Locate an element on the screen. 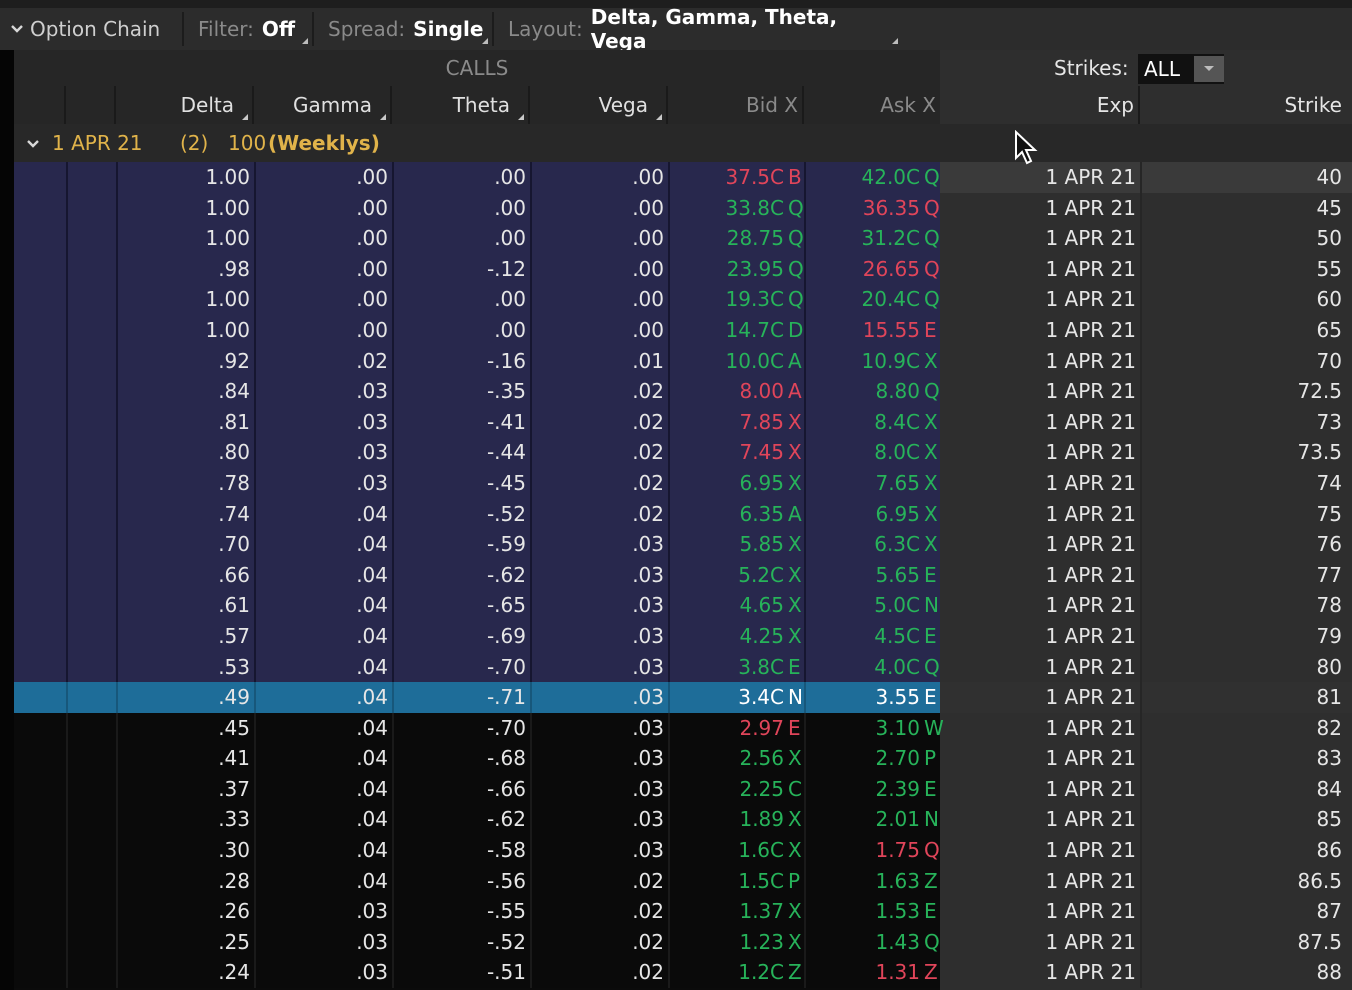 The image size is (1352, 990). ask-cell: 2.01 is located at coordinates (863, 819).